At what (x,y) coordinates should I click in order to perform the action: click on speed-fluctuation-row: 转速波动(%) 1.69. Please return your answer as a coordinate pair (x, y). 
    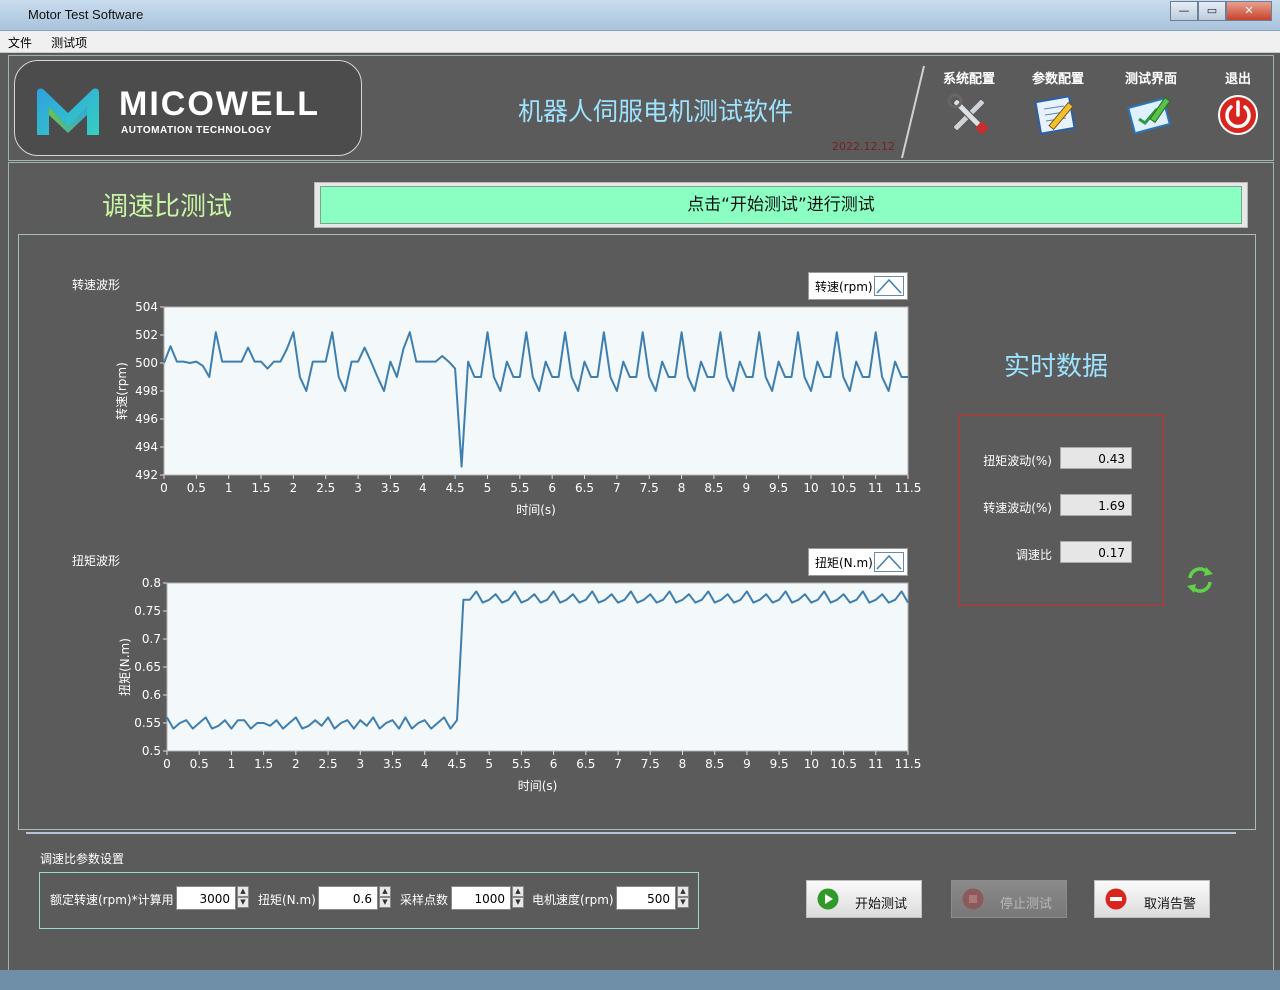
    Looking at the image, I should click on (1050, 506).